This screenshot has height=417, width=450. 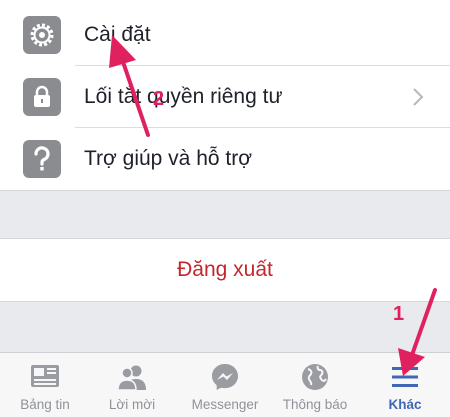 I want to click on tab-label: Bảng tin, so click(x=45, y=404).